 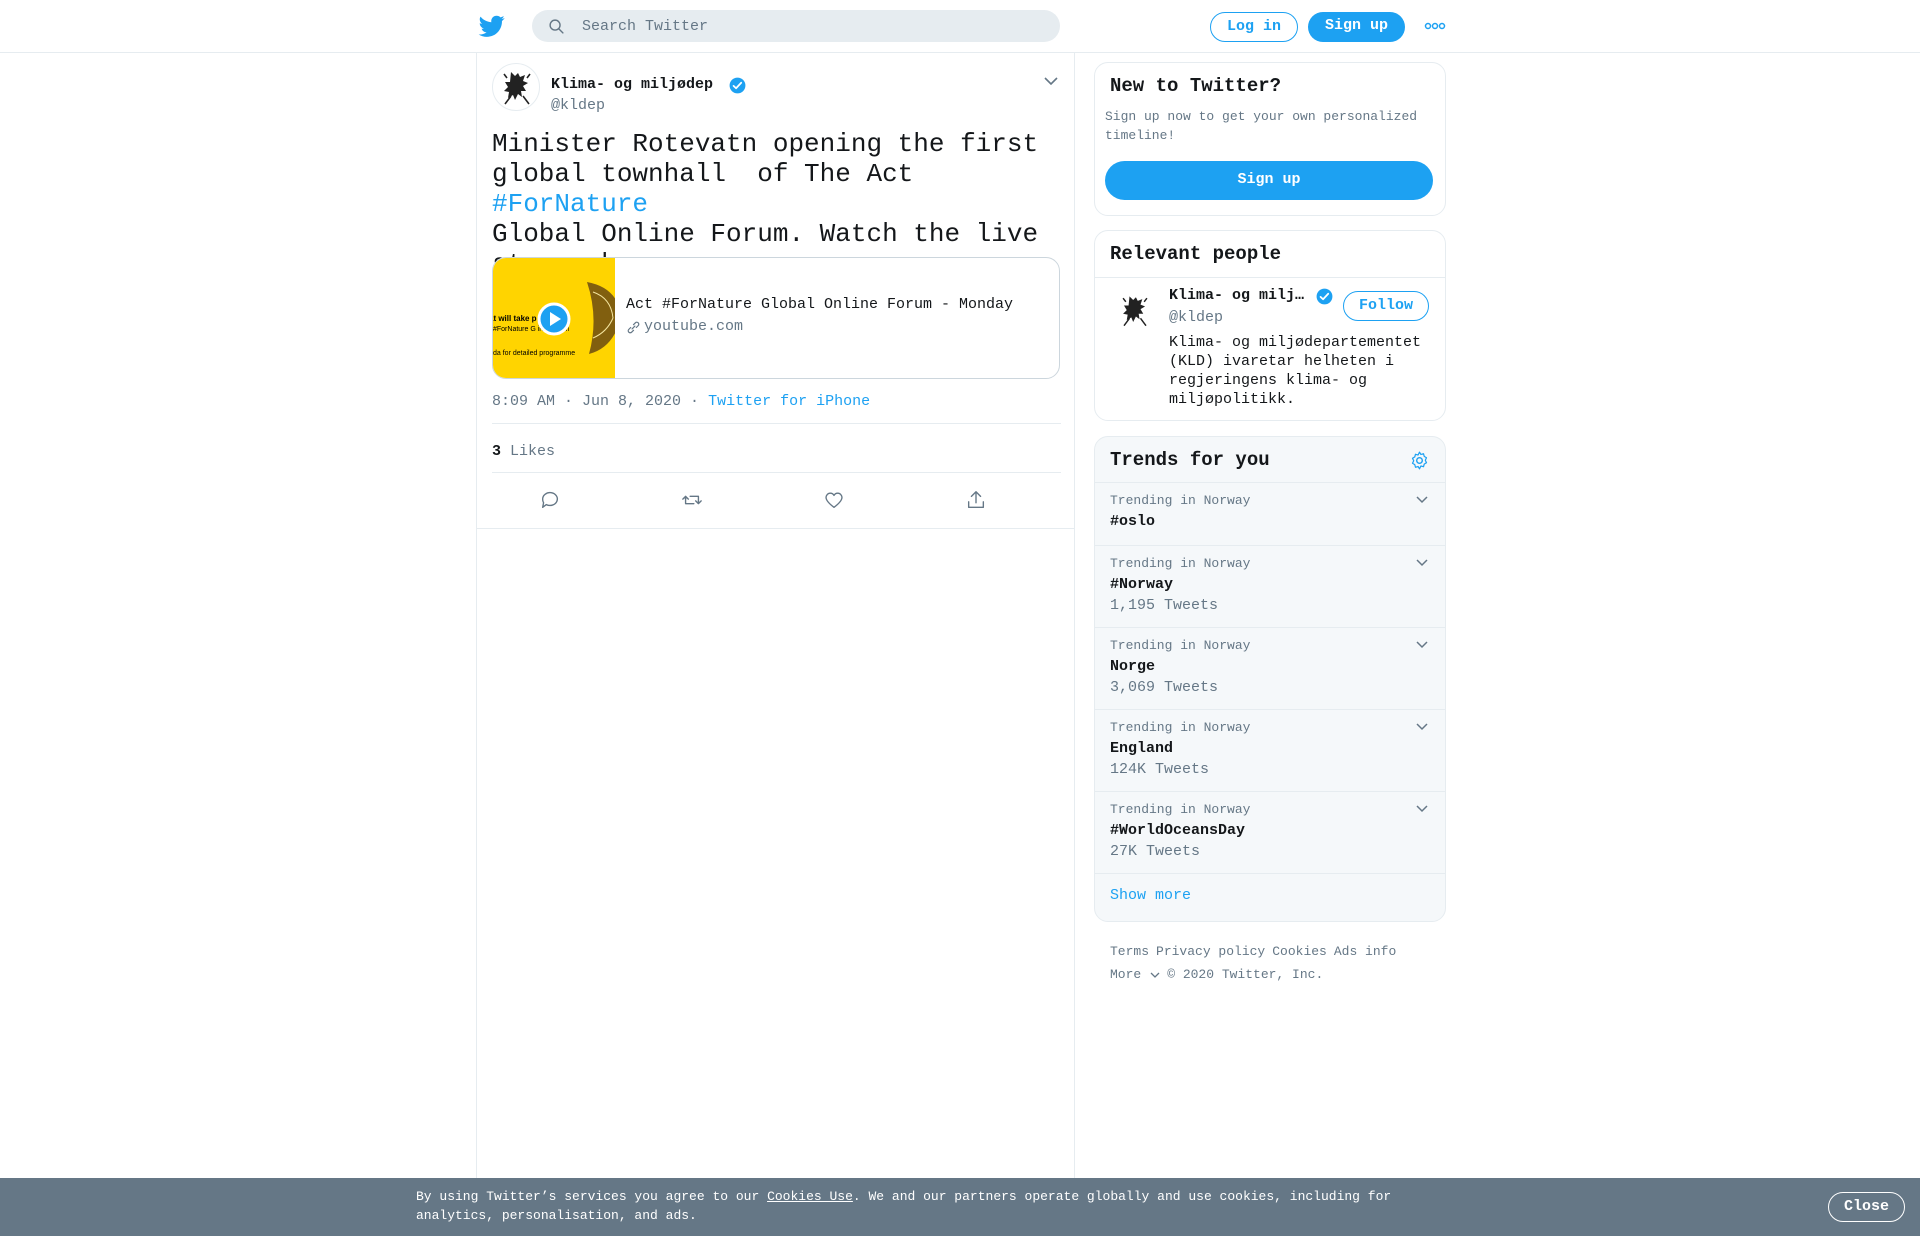 What do you see at coordinates (1365, 951) in the screenshot?
I see `ads-info-link: Ads info` at bounding box center [1365, 951].